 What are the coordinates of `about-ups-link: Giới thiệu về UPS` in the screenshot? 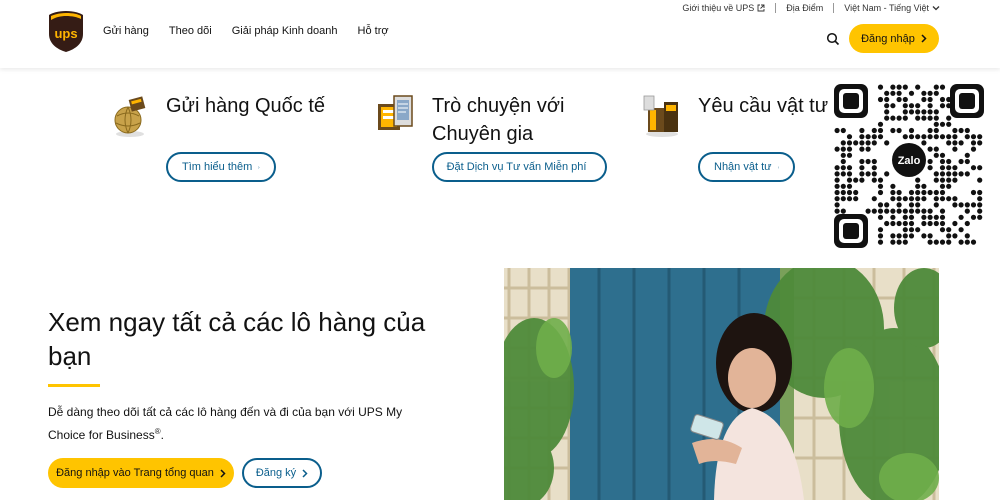 It's located at (723, 8).